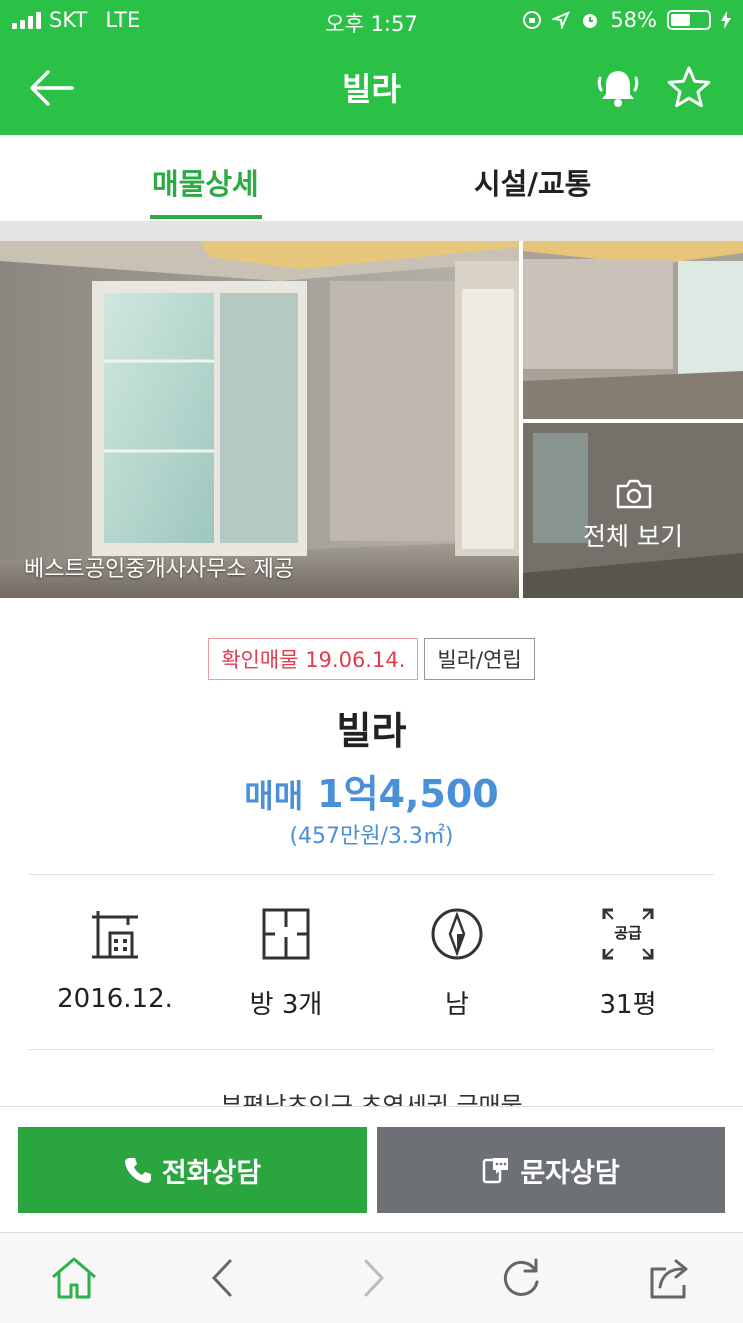  Describe the element at coordinates (521, 1278) in the screenshot. I see `refresh-icon` at that location.